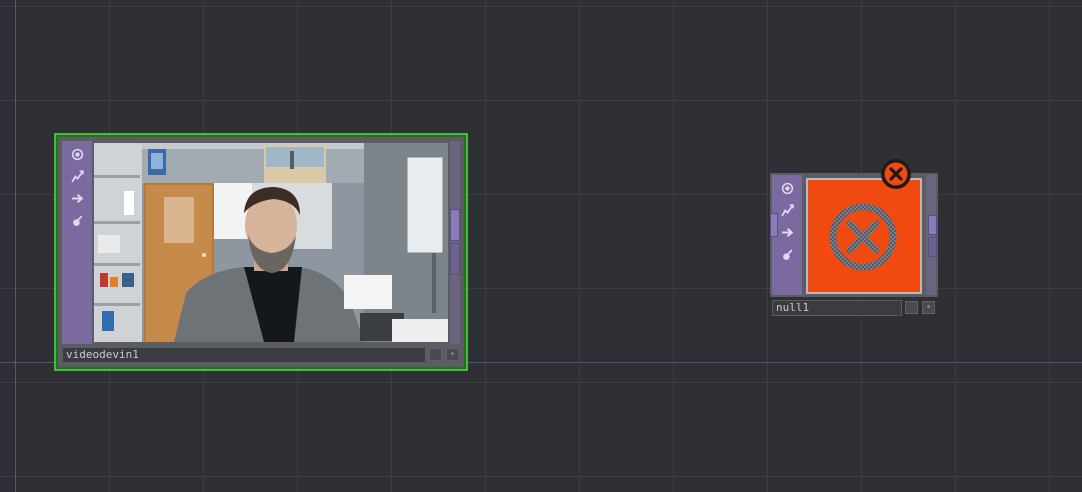 This screenshot has height=492, width=1082. Describe the element at coordinates (15, 246) in the screenshot. I see `grid-origin-vertical` at that location.